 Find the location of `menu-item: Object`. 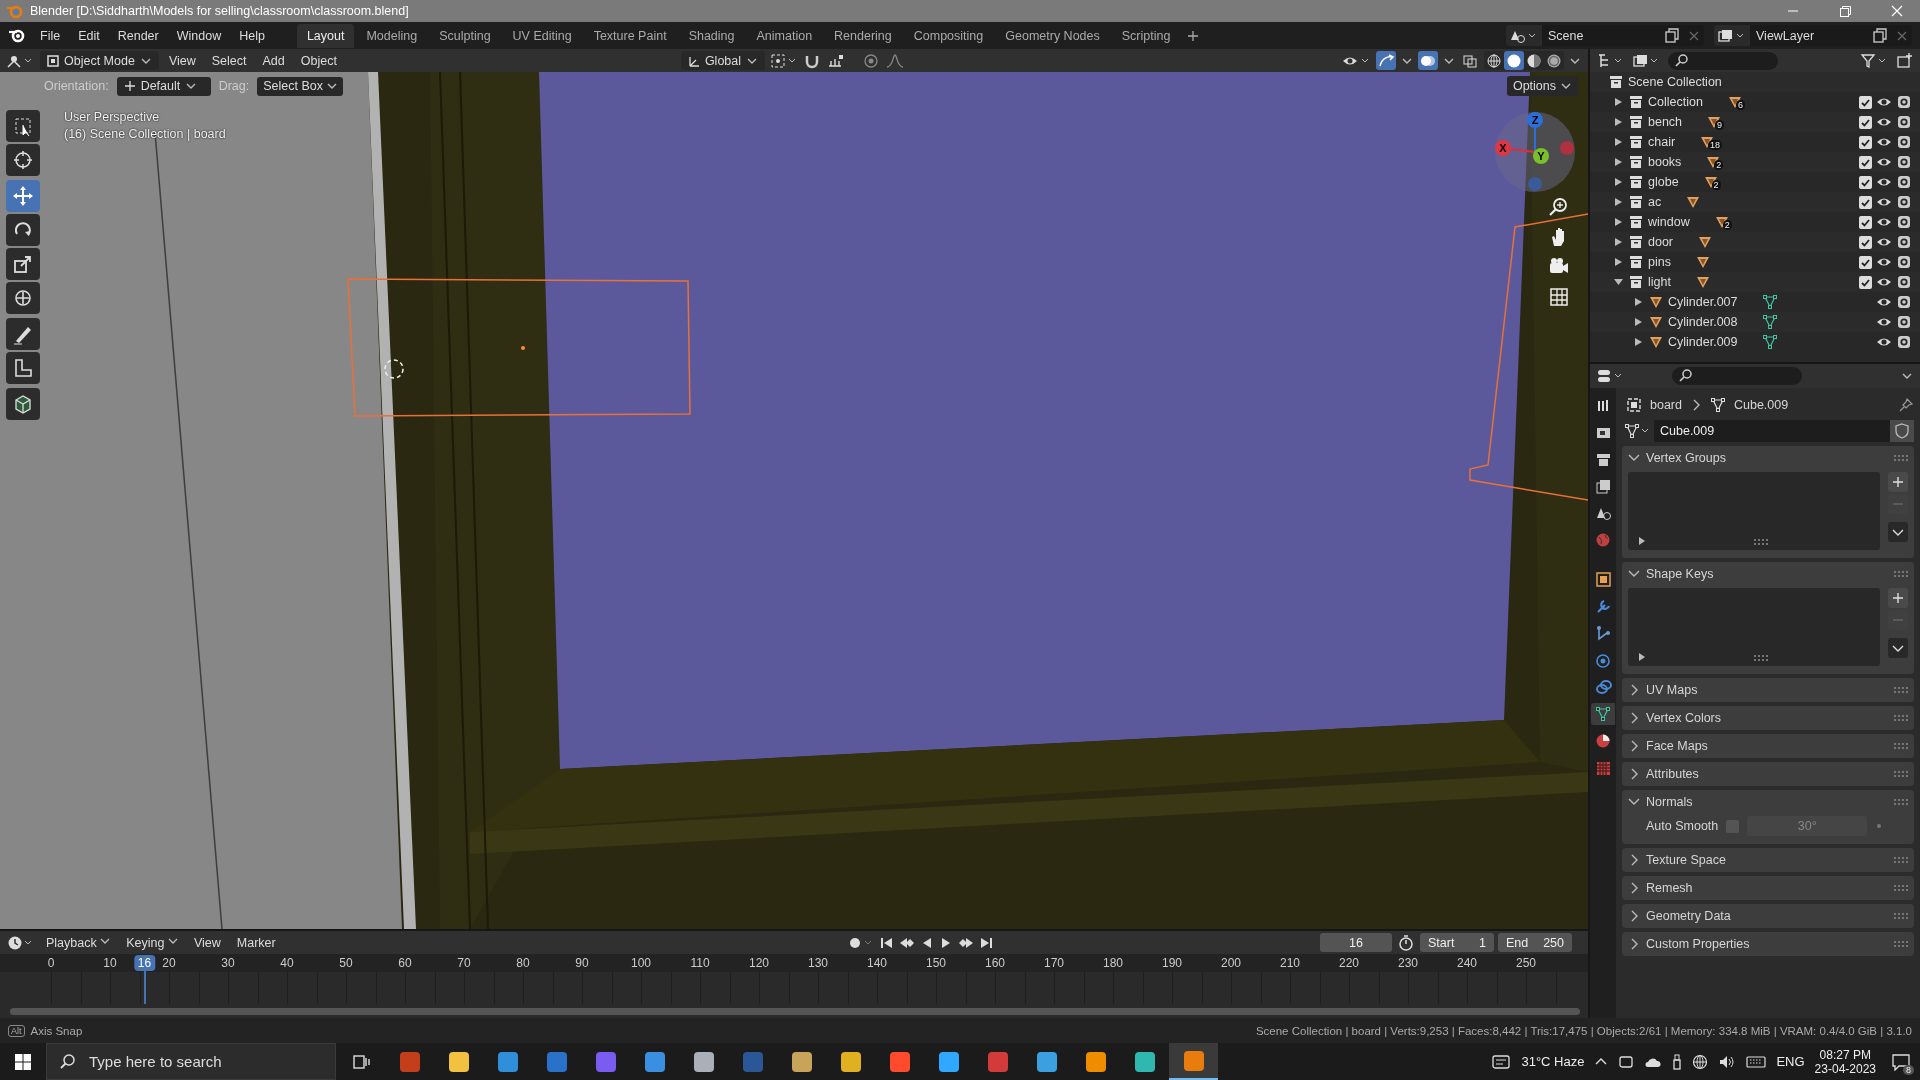

menu-item: Object is located at coordinates (318, 60).